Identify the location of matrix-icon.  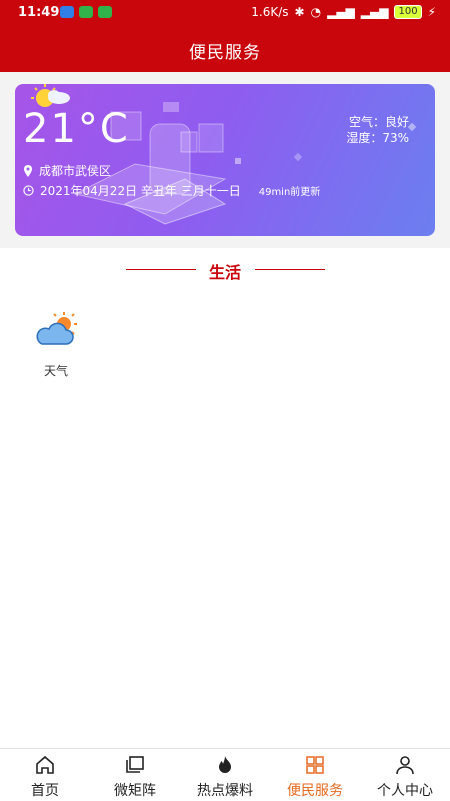
(135, 764).